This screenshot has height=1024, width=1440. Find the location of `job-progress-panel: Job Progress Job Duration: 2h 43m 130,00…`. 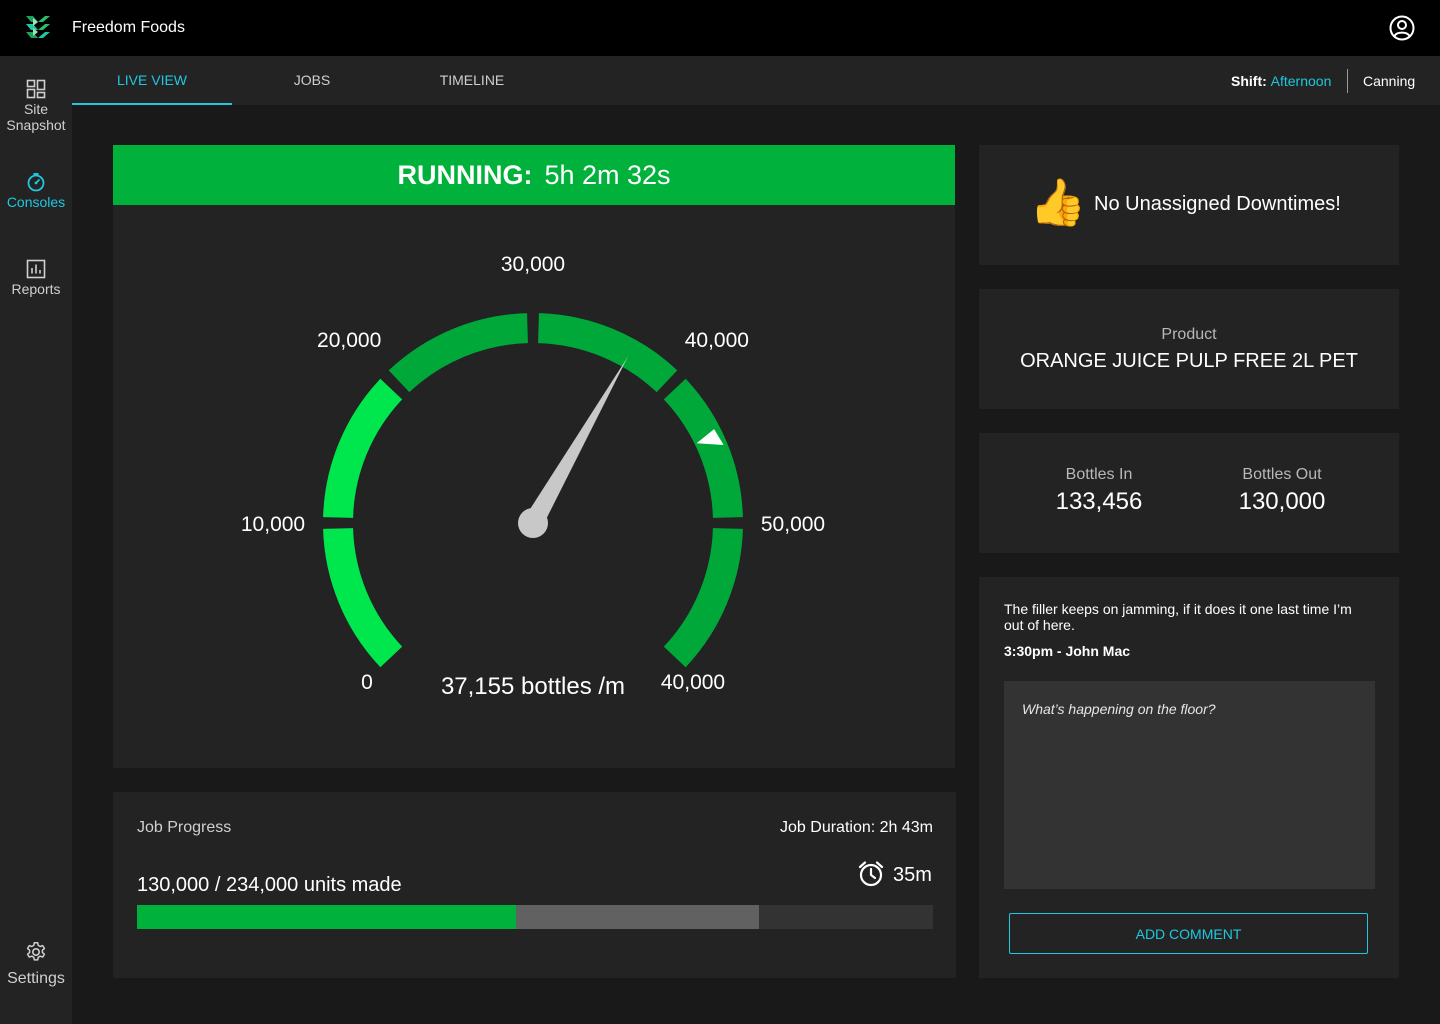

job-progress-panel: Job Progress Job Duration: 2h 43m 130,00… is located at coordinates (534, 885).